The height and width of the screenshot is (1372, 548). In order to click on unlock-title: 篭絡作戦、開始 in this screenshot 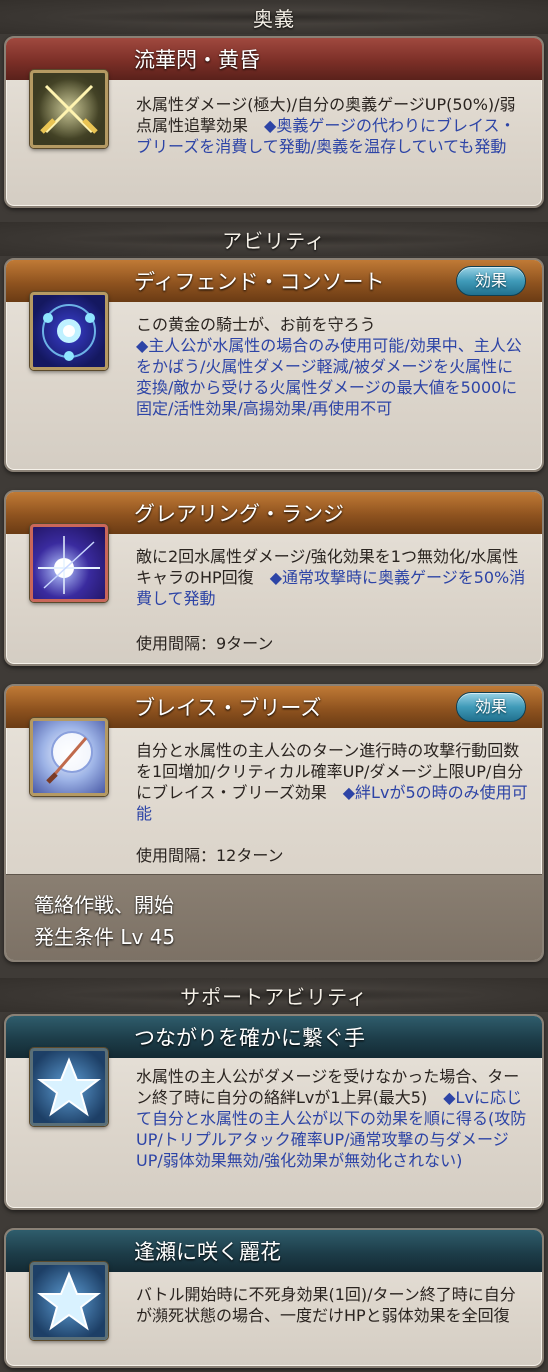, I will do `click(104, 905)`.